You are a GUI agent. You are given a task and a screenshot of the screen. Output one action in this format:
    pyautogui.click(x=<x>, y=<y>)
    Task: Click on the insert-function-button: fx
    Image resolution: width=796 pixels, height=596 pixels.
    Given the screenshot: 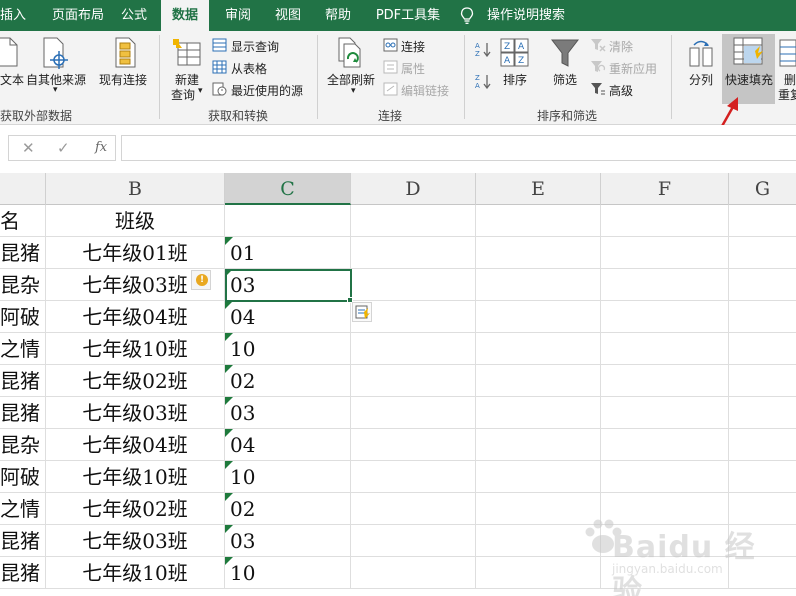 What is the action you would take?
    pyautogui.click(x=101, y=147)
    